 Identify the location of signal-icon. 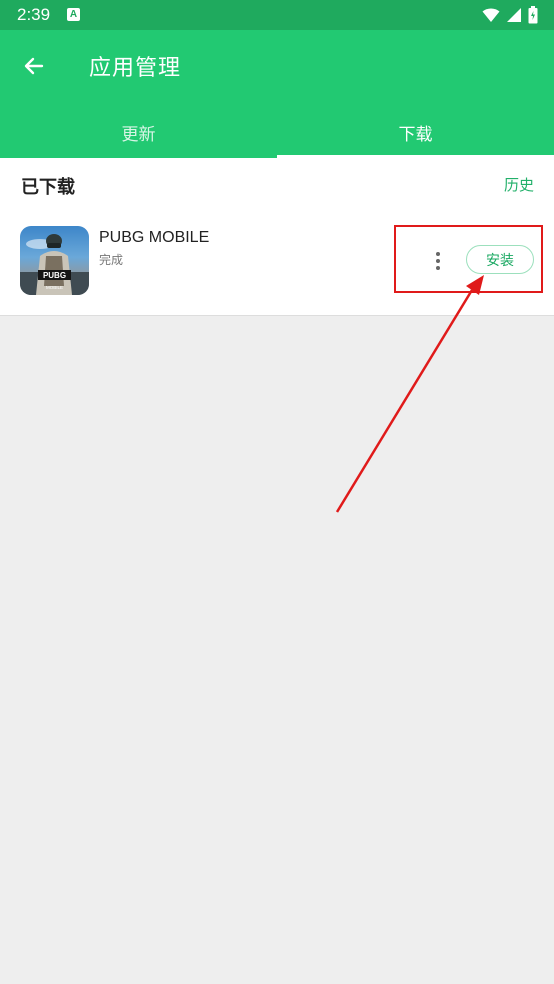
(514, 15).